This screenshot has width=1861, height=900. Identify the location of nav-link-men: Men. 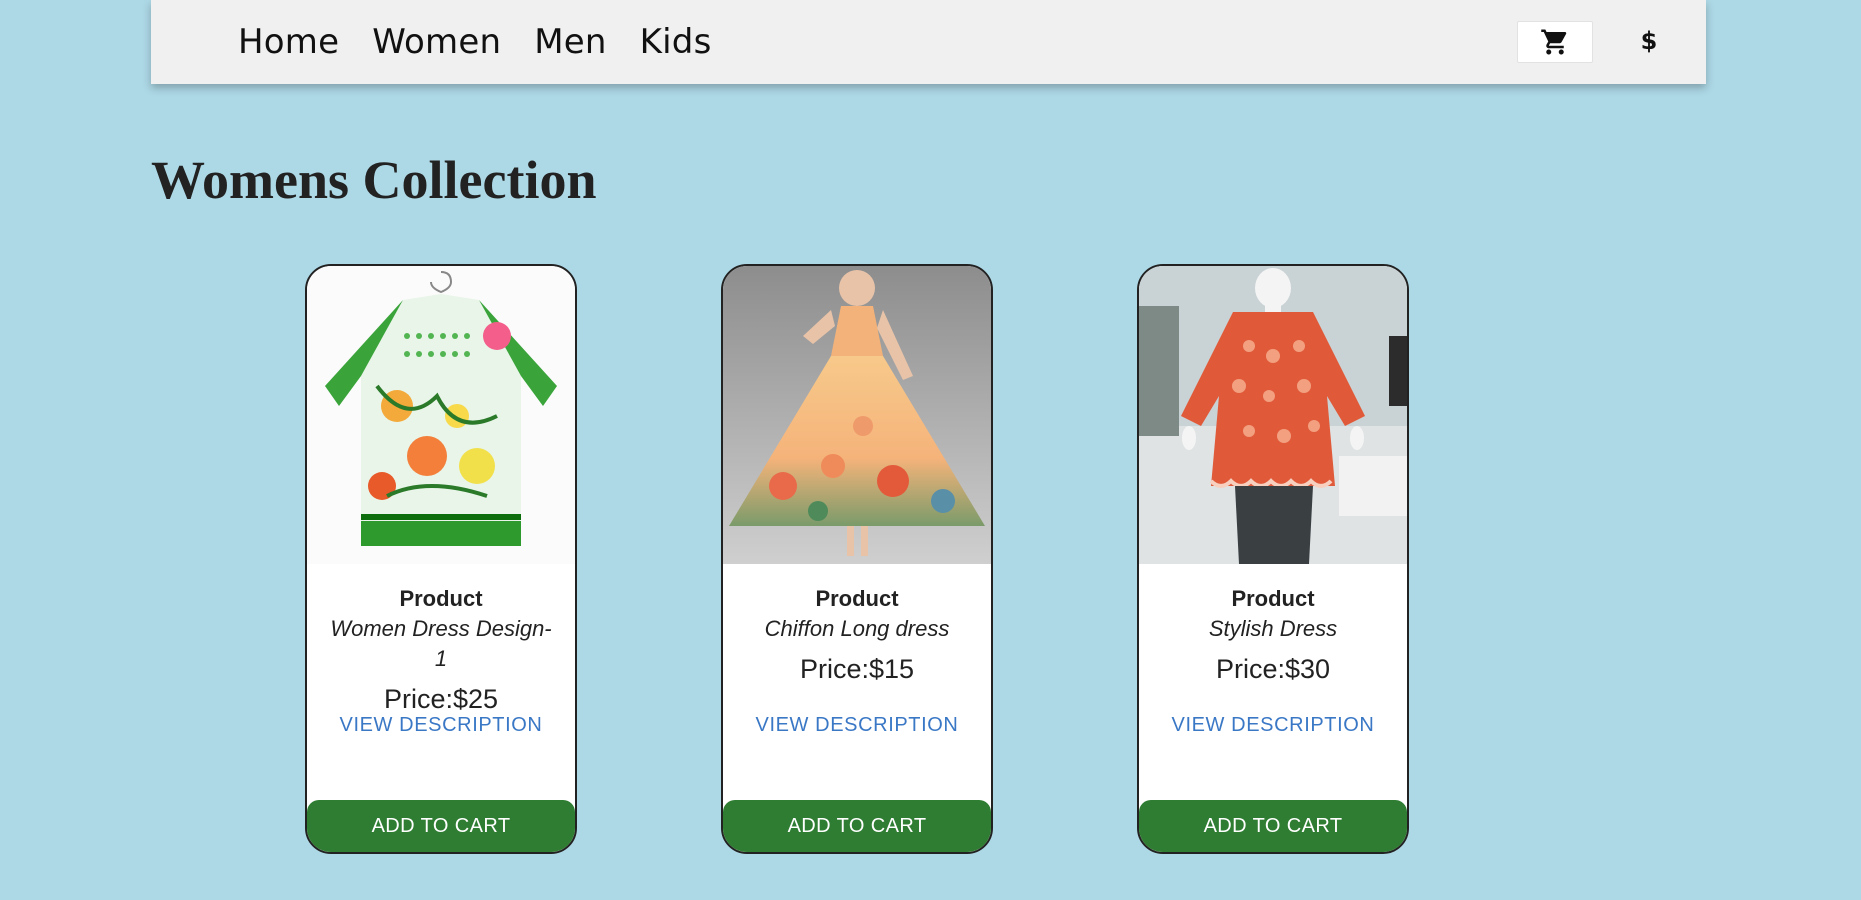
(570, 42).